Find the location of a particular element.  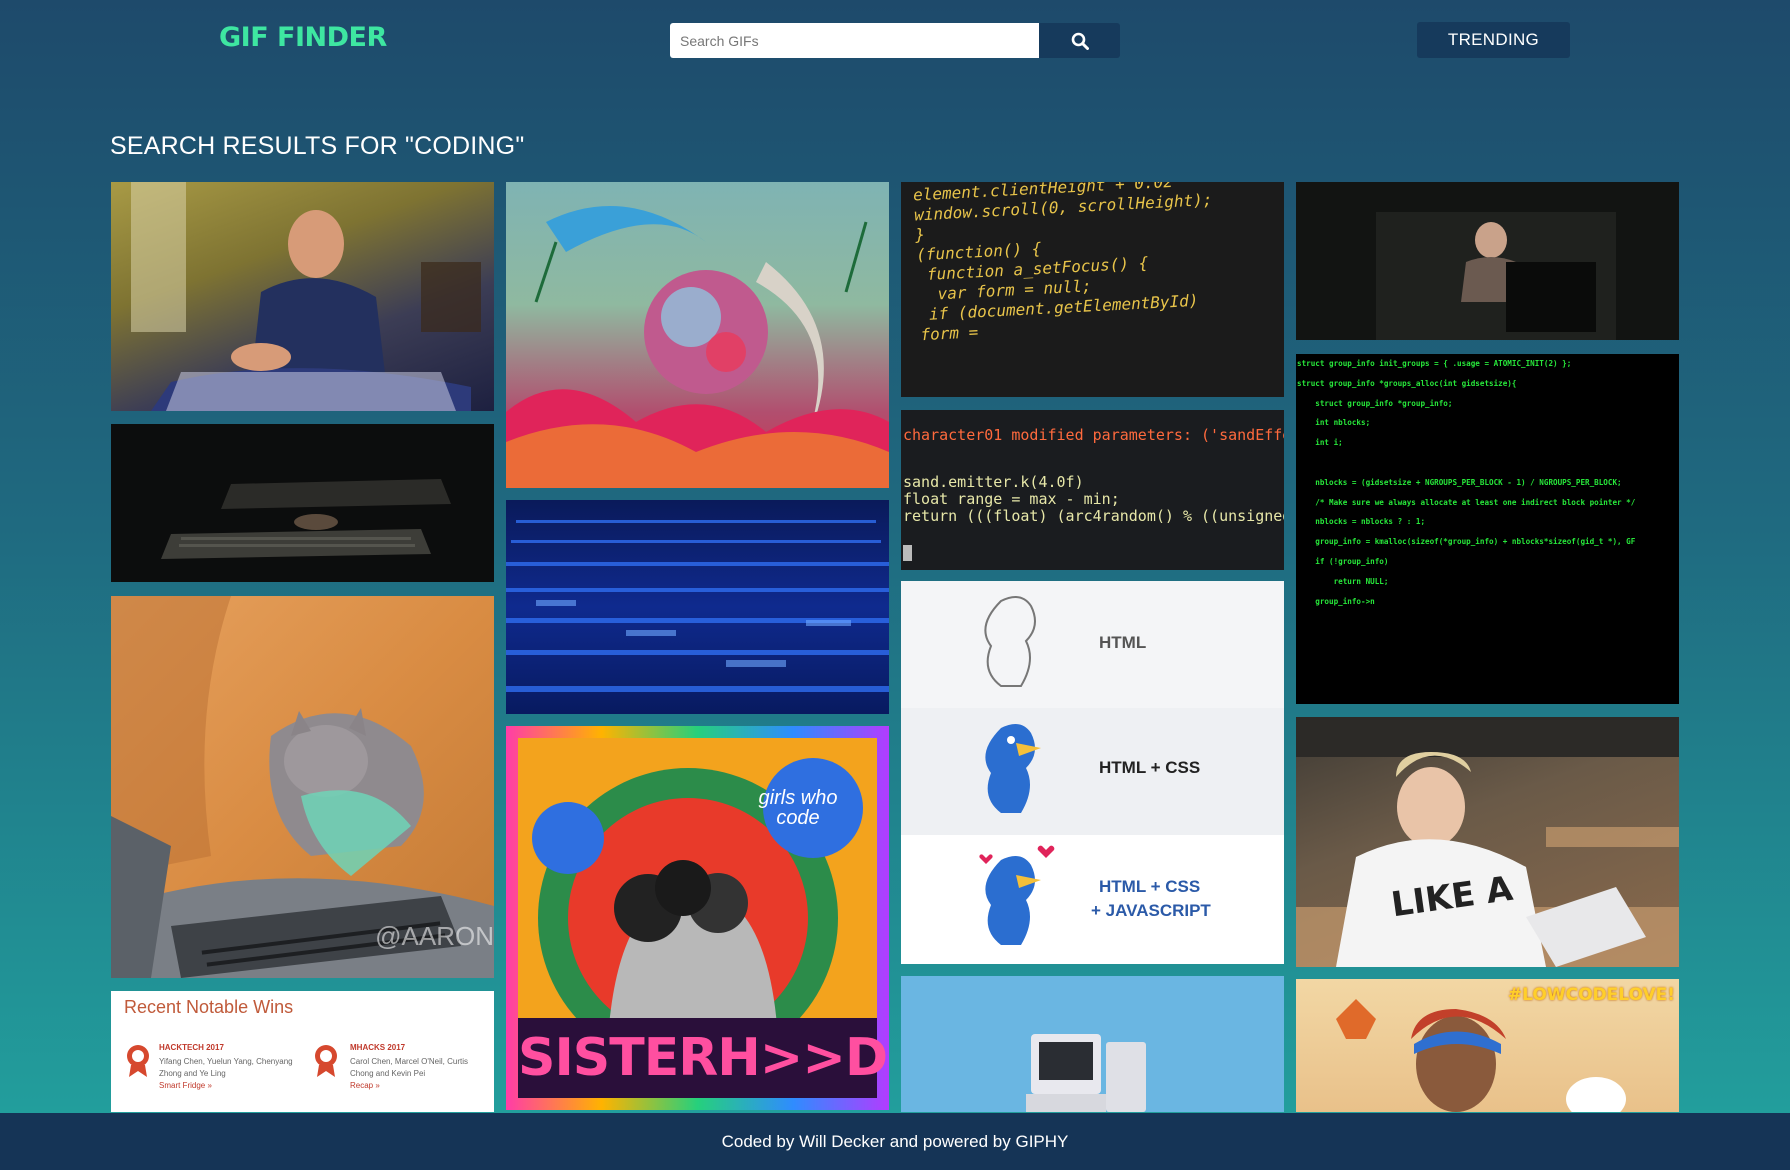

html-label-3b: + JAVASCRIPT is located at coordinates (1151, 910).